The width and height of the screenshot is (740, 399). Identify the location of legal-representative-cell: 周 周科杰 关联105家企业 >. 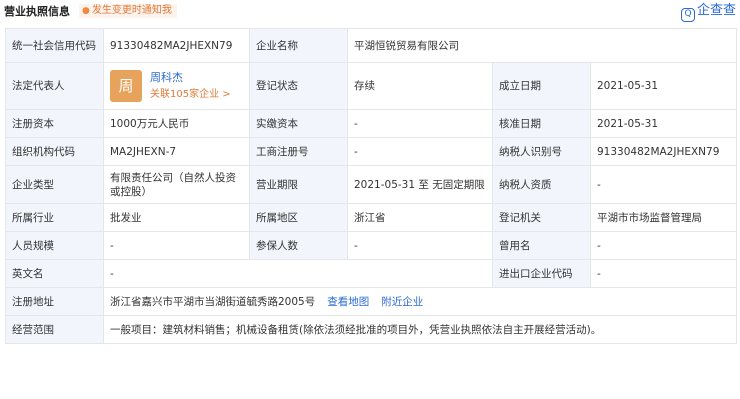
(176, 86).